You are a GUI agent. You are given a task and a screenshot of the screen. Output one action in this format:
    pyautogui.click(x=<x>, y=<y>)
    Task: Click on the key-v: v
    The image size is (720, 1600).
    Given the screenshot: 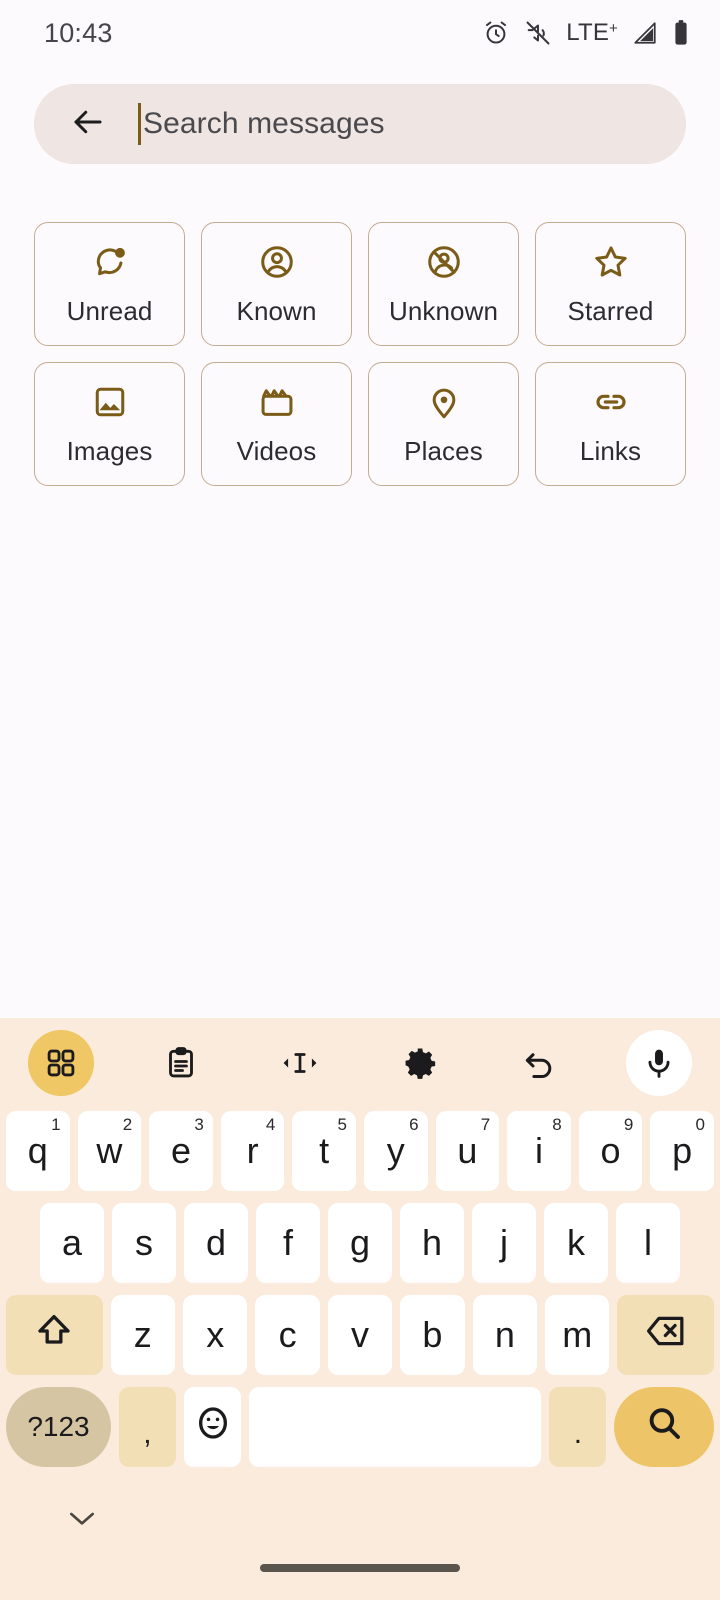 What is the action you would take?
    pyautogui.click(x=360, y=1335)
    